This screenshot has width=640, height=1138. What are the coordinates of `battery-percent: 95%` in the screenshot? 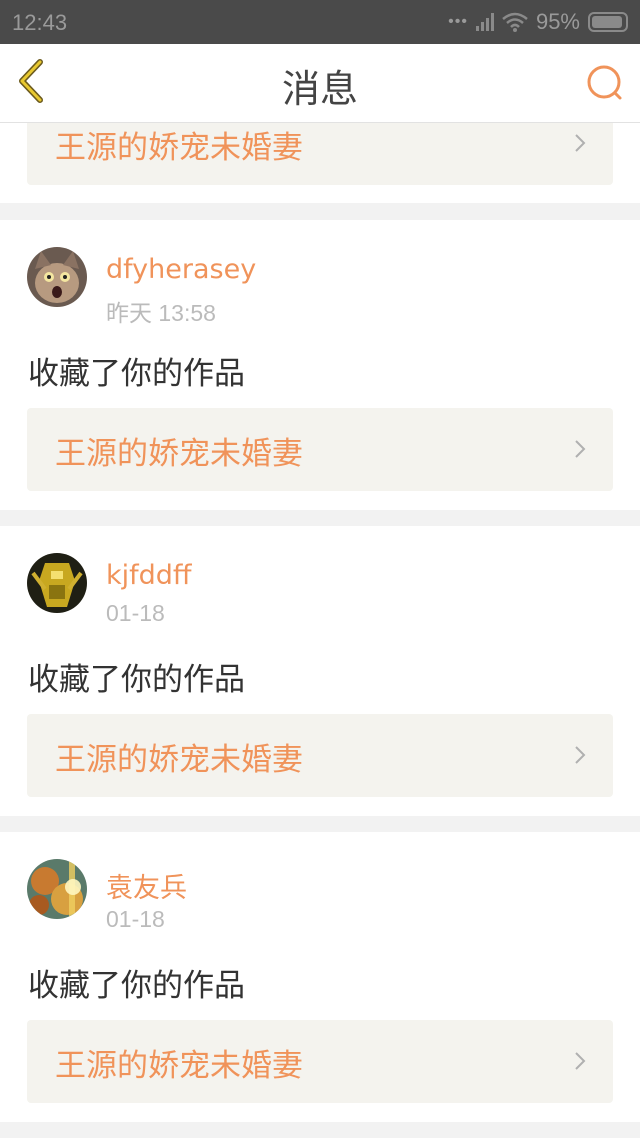 It's located at (557, 21).